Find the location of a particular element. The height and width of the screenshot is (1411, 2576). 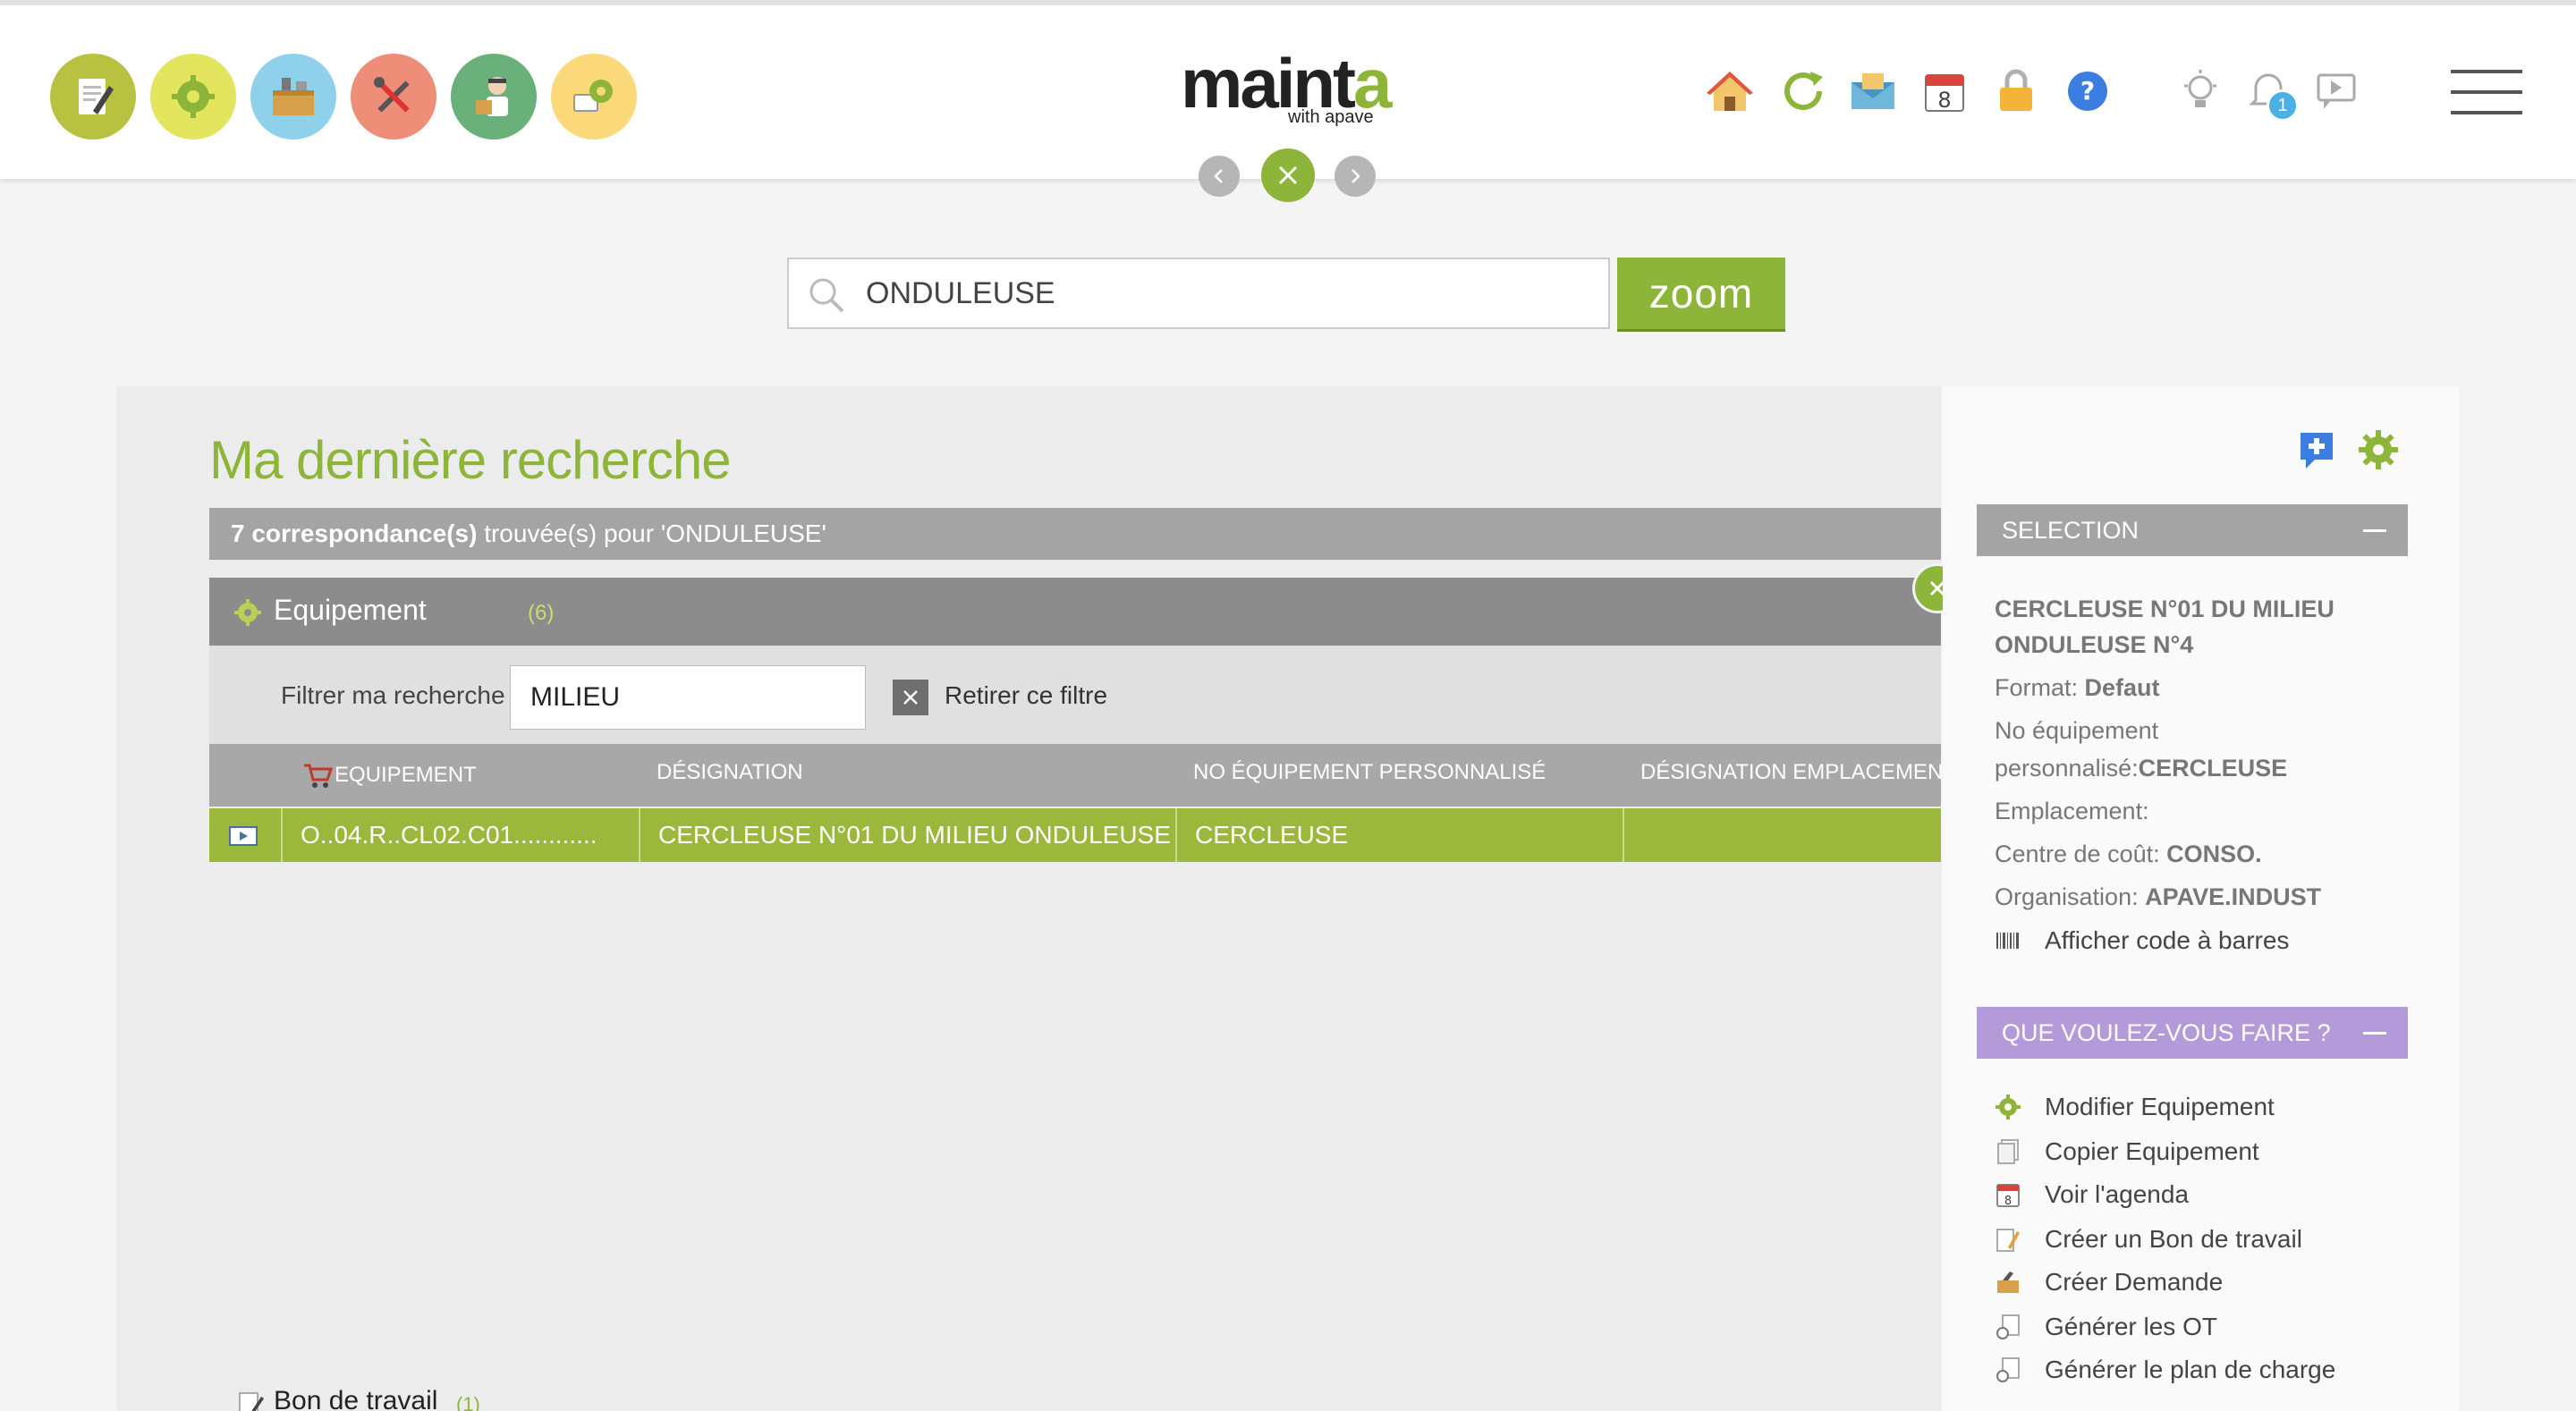

centre-info: Centre de coût: CONSO. is located at coordinates (2128, 855).